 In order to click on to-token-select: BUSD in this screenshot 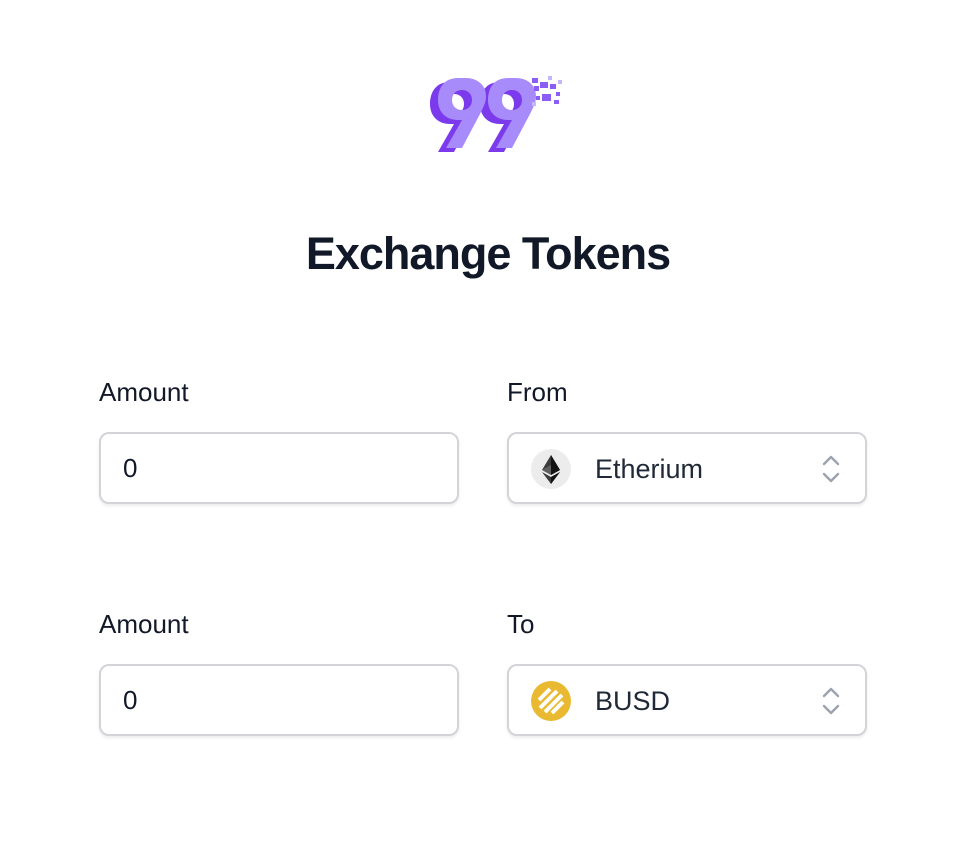, I will do `click(687, 700)`.